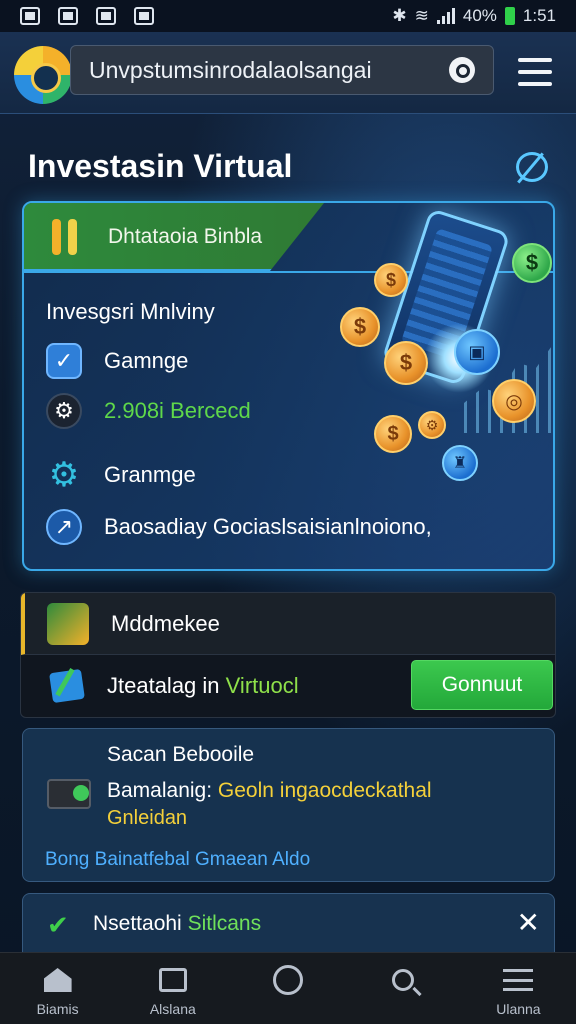 The image size is (576, 1024). I want to click on clock: 1:51, so click(539, 15).